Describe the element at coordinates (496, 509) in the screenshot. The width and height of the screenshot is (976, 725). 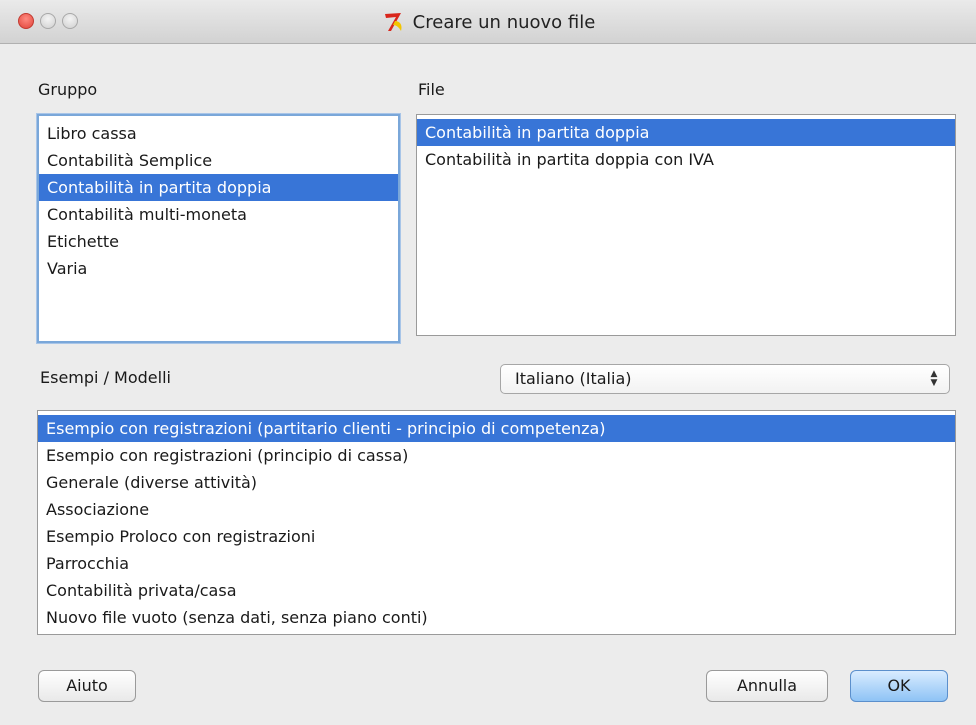
I see `example-list-item: Associazione` at that location.